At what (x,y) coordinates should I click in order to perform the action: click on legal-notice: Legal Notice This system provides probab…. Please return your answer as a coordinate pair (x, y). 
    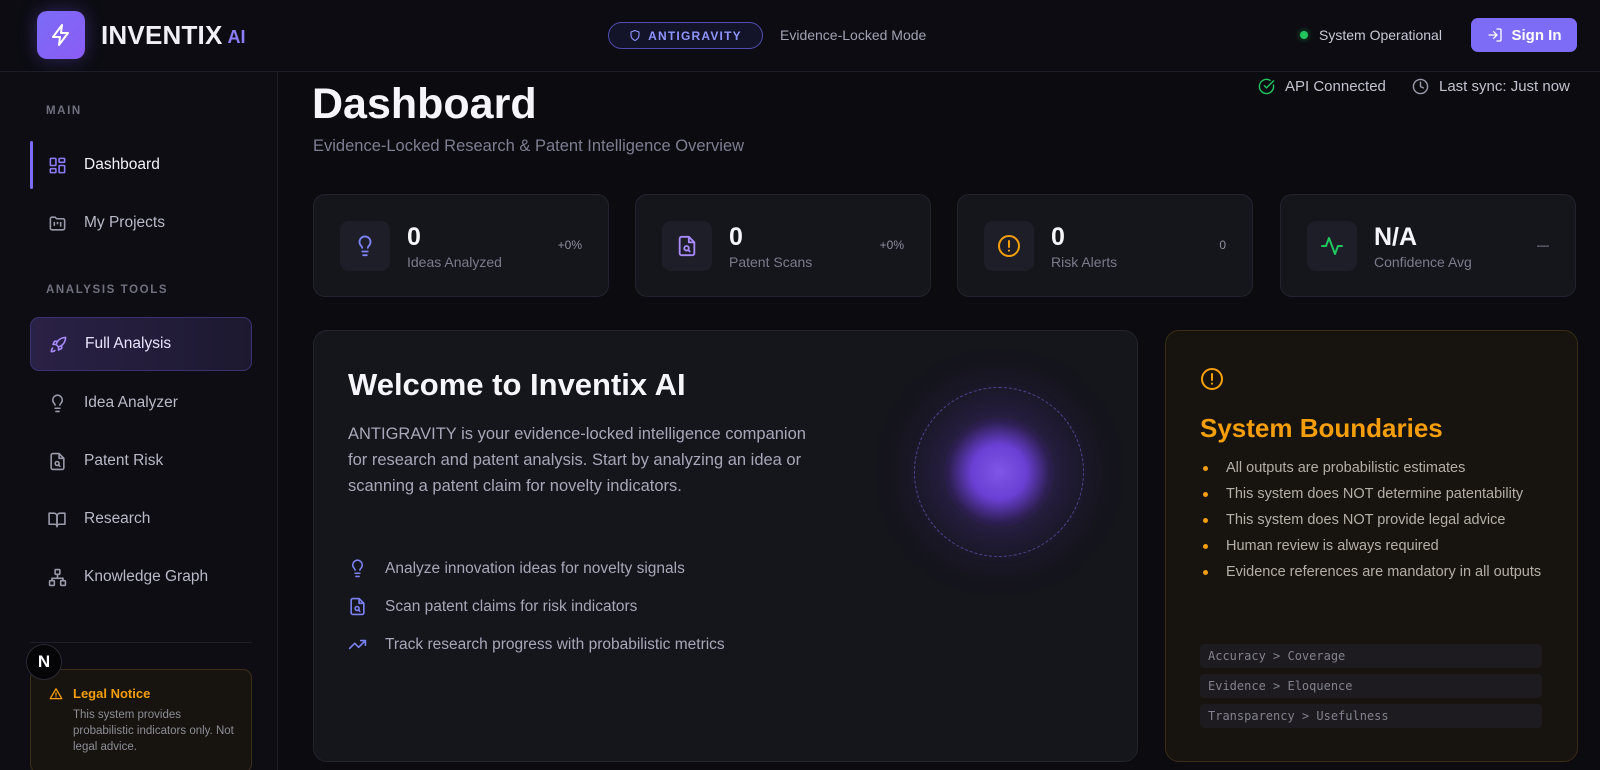
    Looking at the image, I should click on (141, 719).